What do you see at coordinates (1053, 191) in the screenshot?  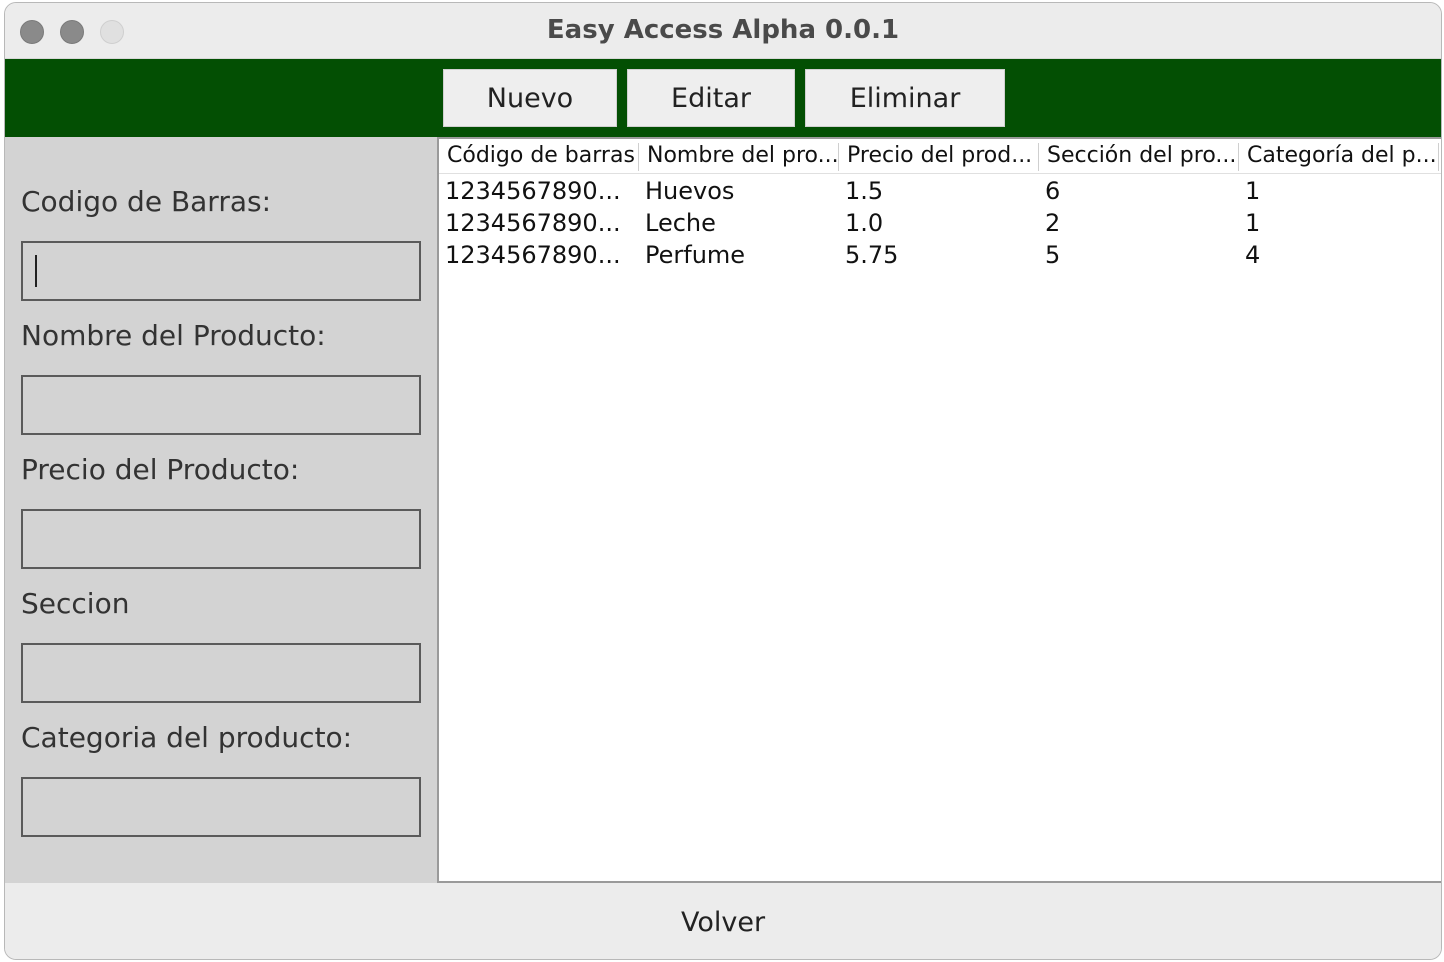 I see `table-cell: 6` at bounding box center [1053, 191].